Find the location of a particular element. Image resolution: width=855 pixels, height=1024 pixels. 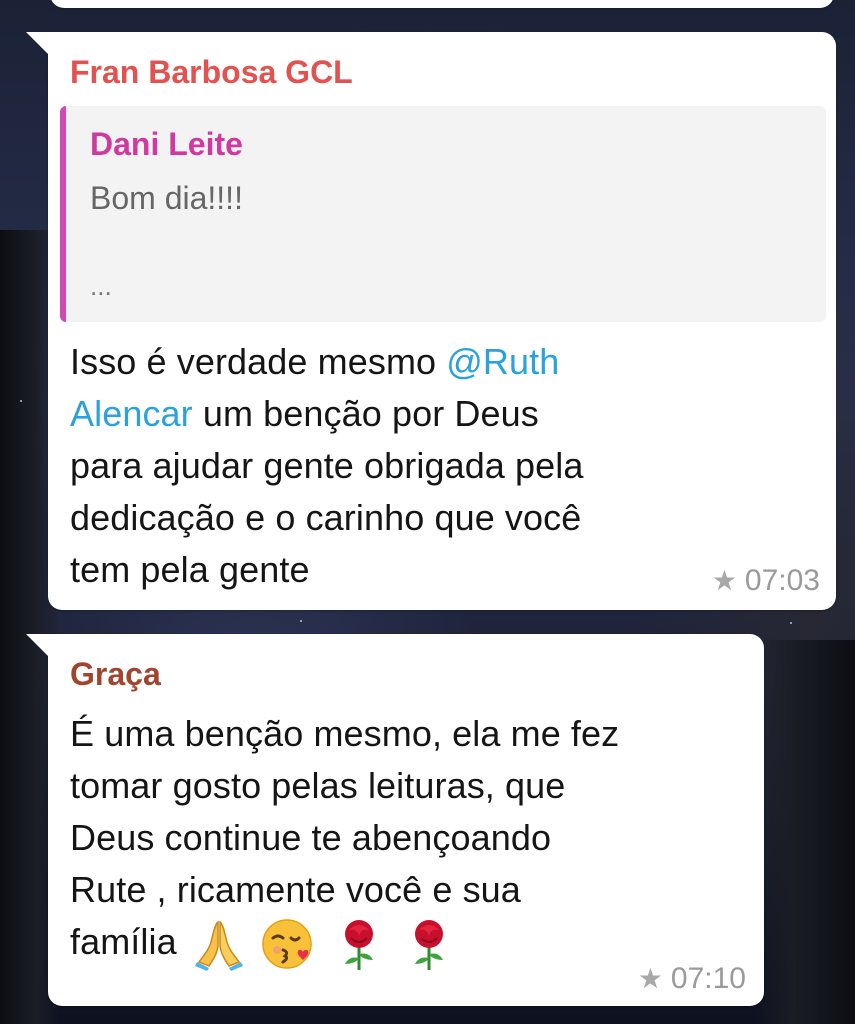

message-text-line: para ajudar gente obrigada pela is located at coordinates (327, 465).